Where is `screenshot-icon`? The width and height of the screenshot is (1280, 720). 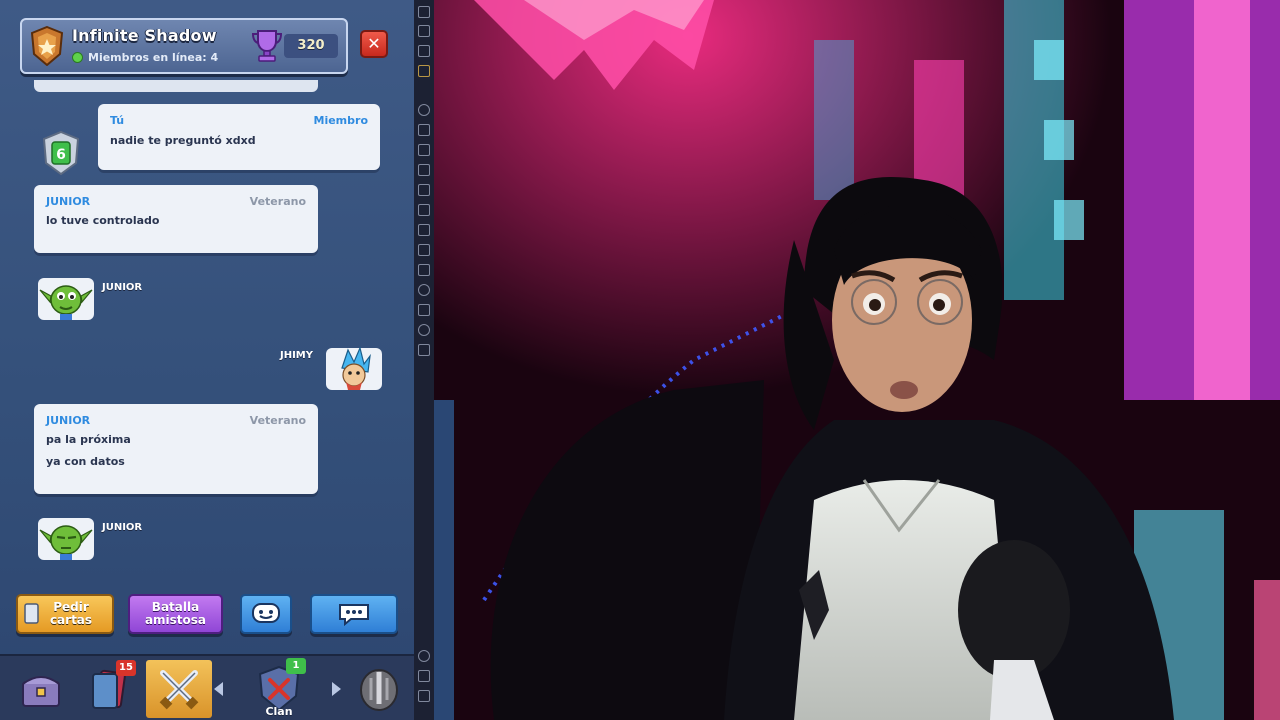 screenshot-icon is located at coordinates (424, 170).